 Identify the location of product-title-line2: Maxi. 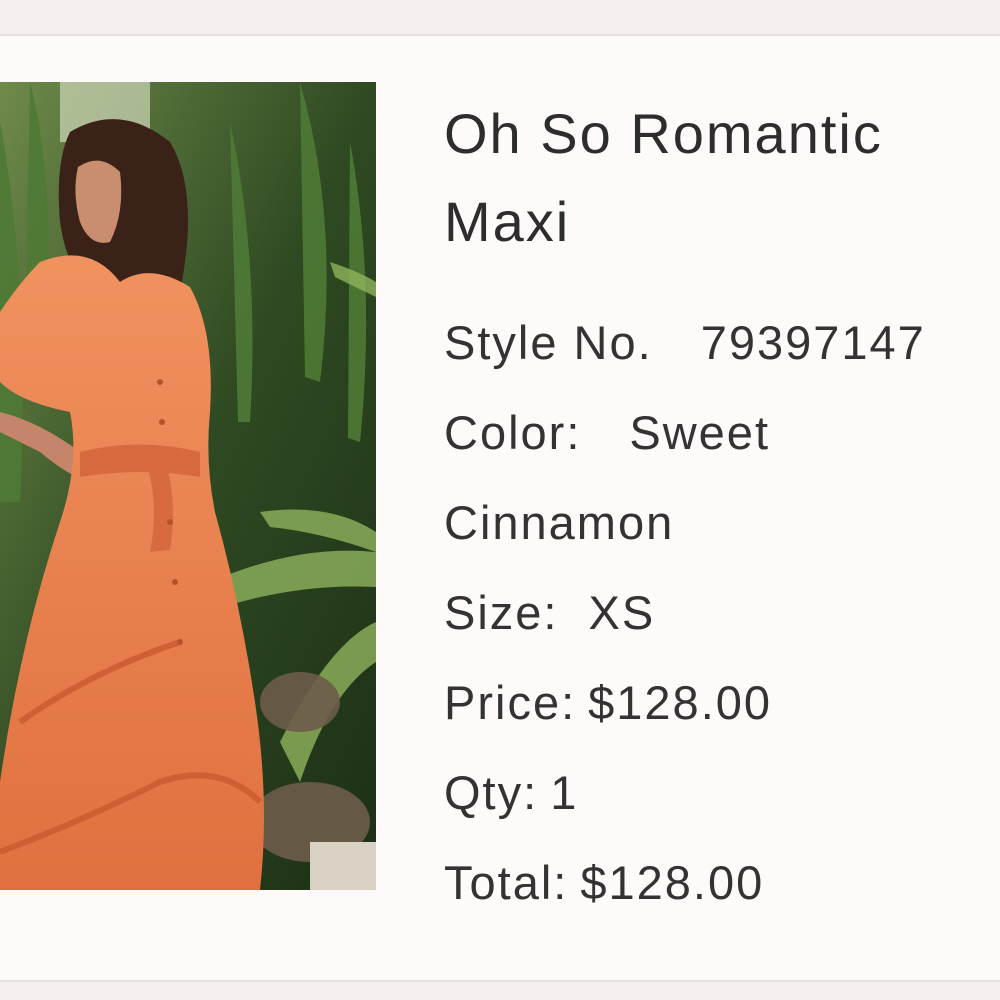
(507, 221).